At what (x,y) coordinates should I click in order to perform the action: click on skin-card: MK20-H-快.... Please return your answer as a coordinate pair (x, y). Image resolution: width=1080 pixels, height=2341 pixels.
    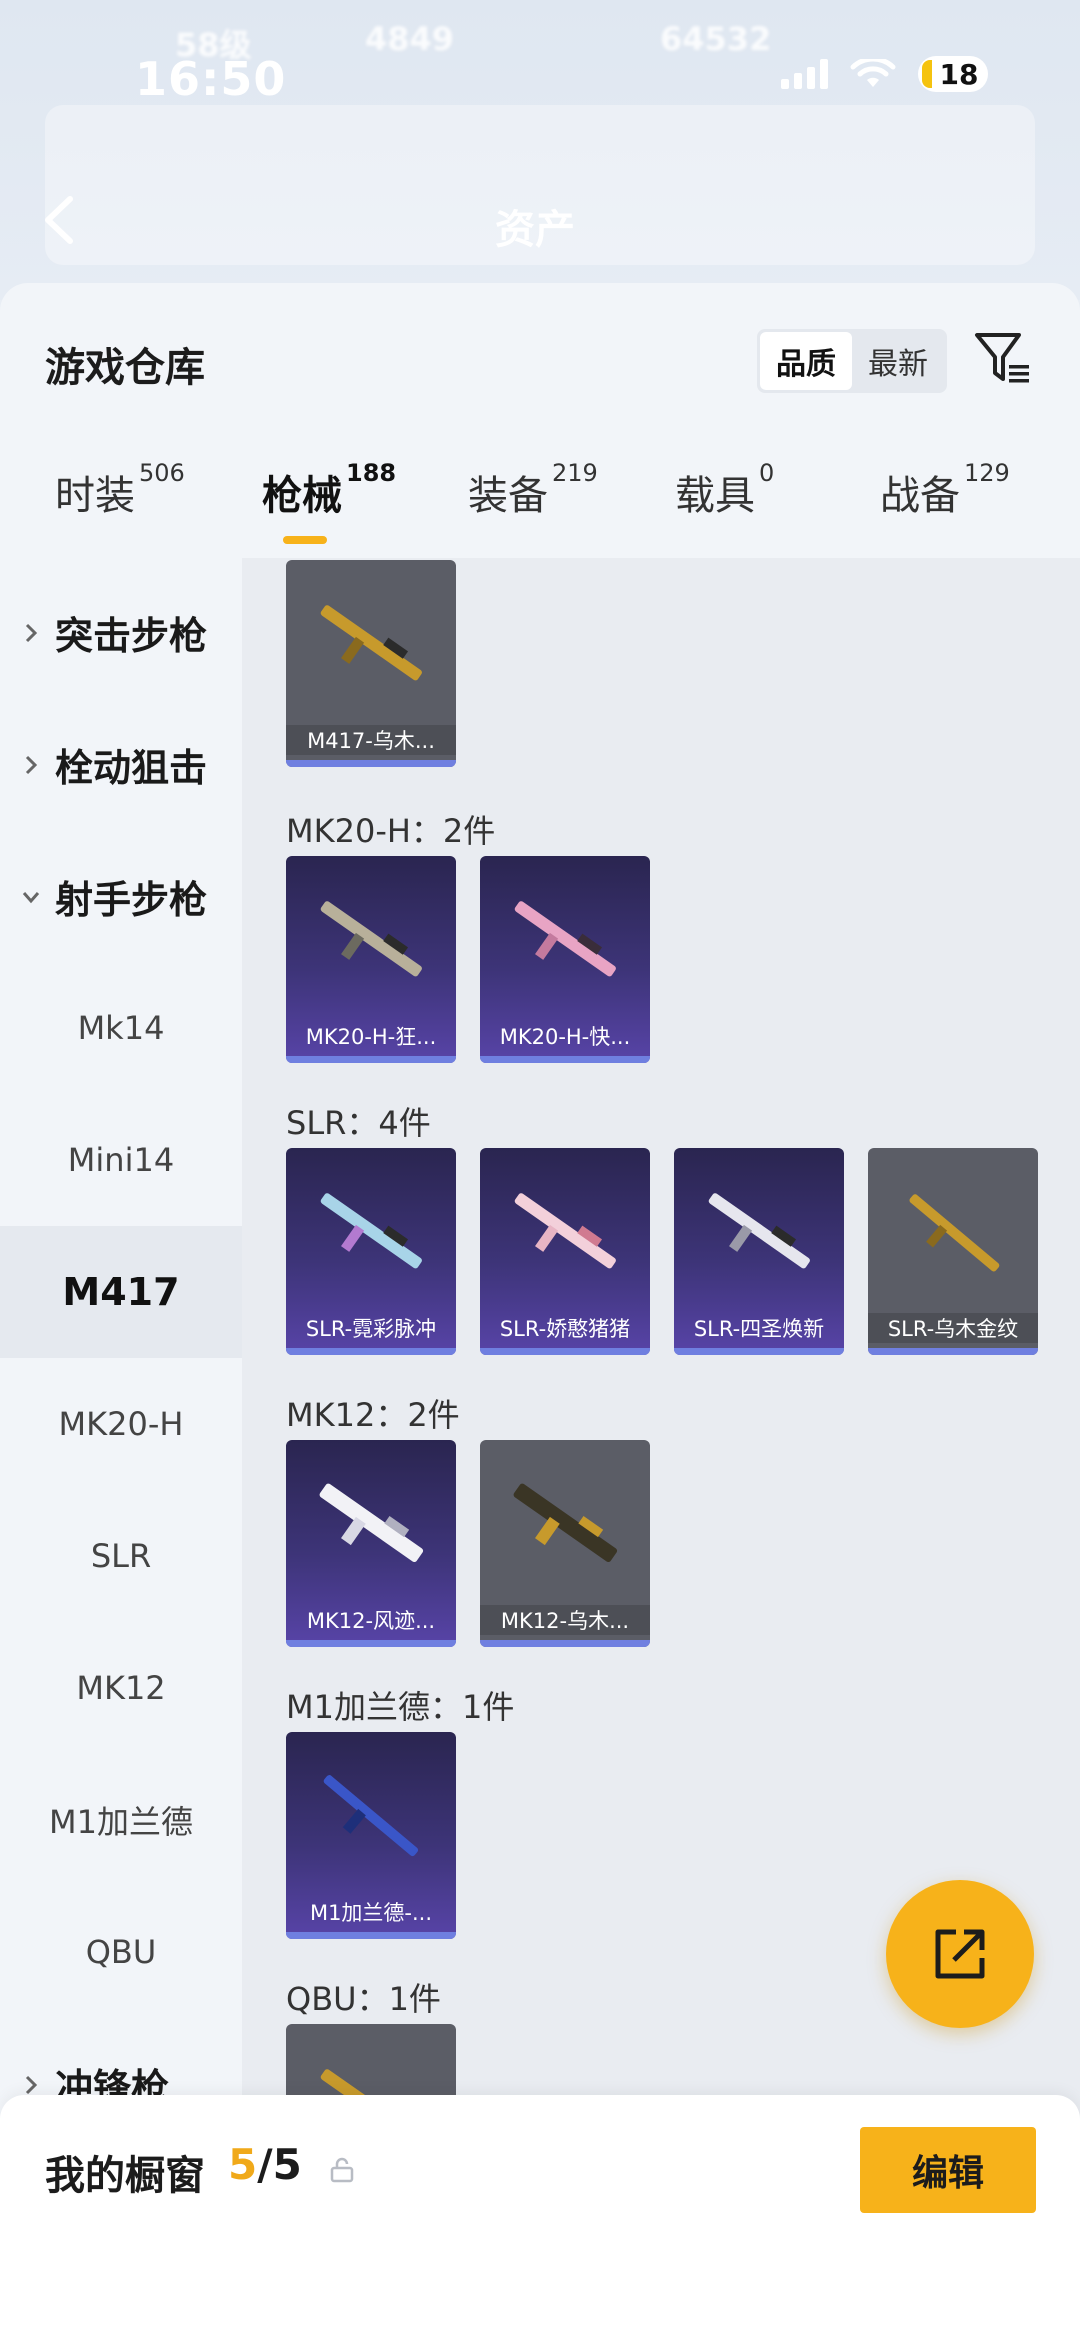
    Looking at the image, I should click on (565, 959).